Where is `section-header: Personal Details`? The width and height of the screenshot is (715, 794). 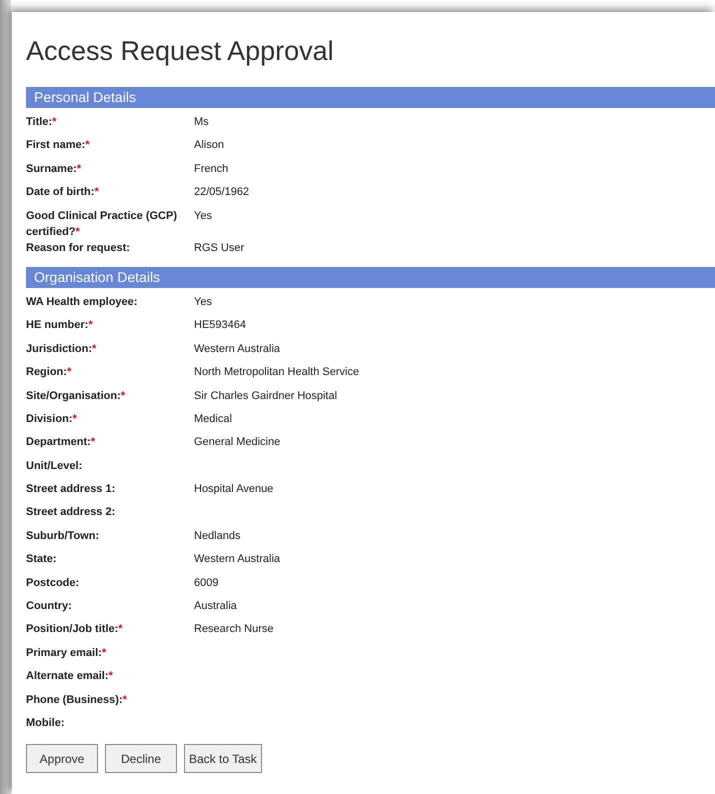
section-header: Personal Details is located at coordinates (370, 97).